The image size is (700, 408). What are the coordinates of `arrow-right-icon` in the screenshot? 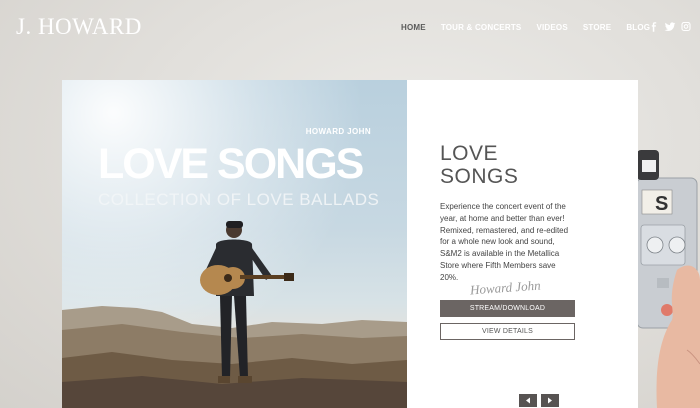 It's located at (550, 400).